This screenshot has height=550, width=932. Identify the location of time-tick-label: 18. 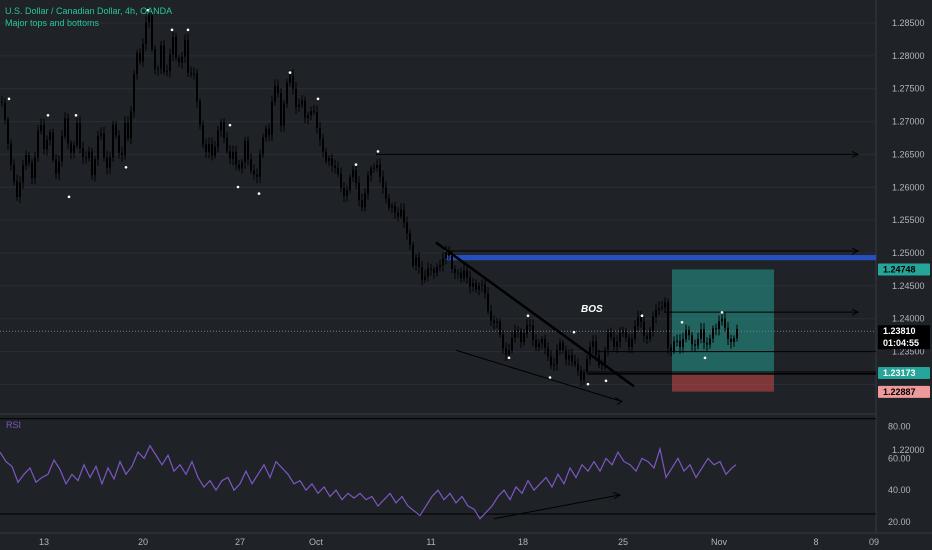
(523, 542).